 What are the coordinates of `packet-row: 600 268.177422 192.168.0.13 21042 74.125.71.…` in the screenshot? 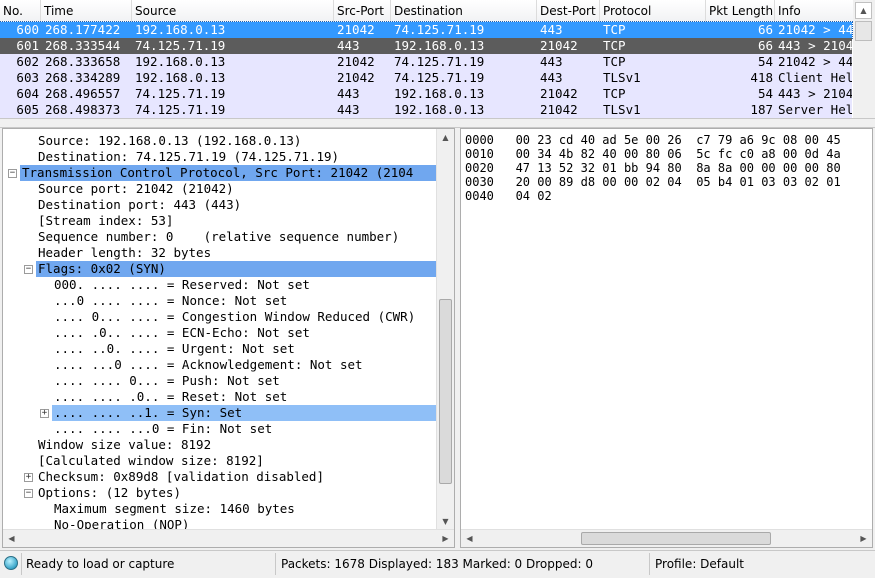 It's located at (426, 30).